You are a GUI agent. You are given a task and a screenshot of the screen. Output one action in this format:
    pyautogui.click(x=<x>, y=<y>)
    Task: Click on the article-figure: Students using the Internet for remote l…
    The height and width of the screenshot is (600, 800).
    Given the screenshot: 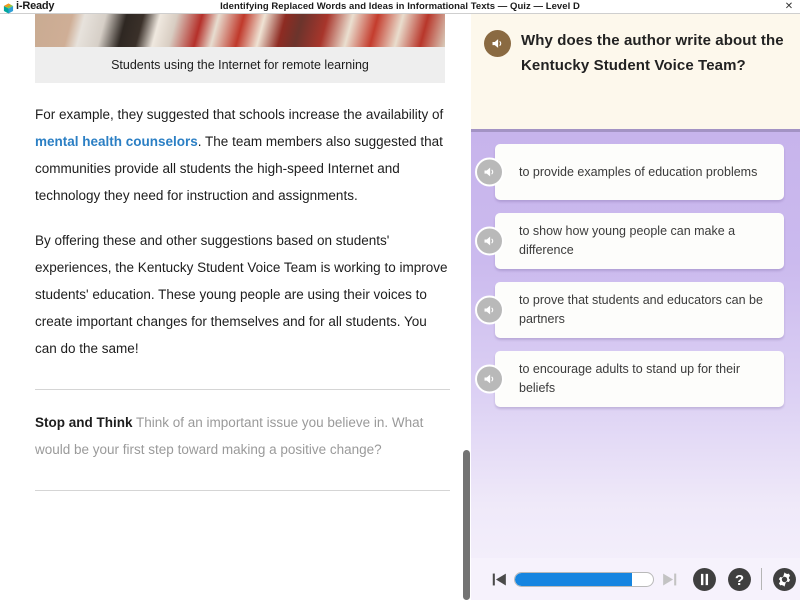 What is the action you would take?
    pyautogui.click(x=240, y=48)
    